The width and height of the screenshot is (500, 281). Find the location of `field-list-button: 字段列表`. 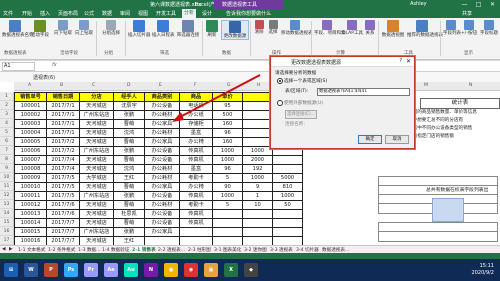

field-list-button: 字段列表 is located at coordinates (452, 28).